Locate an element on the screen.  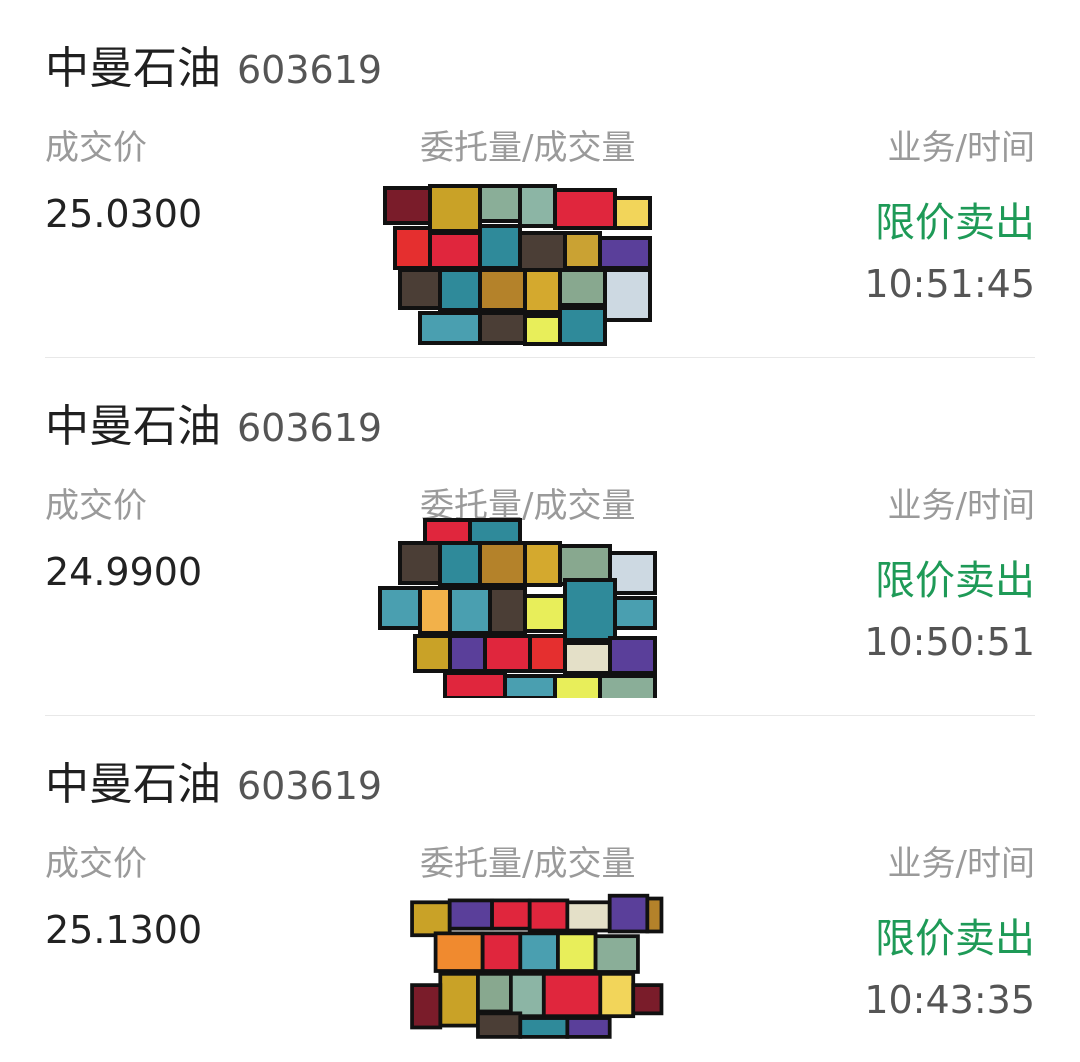
trade-price: 25.0300 is located at coordinates (124, 214).